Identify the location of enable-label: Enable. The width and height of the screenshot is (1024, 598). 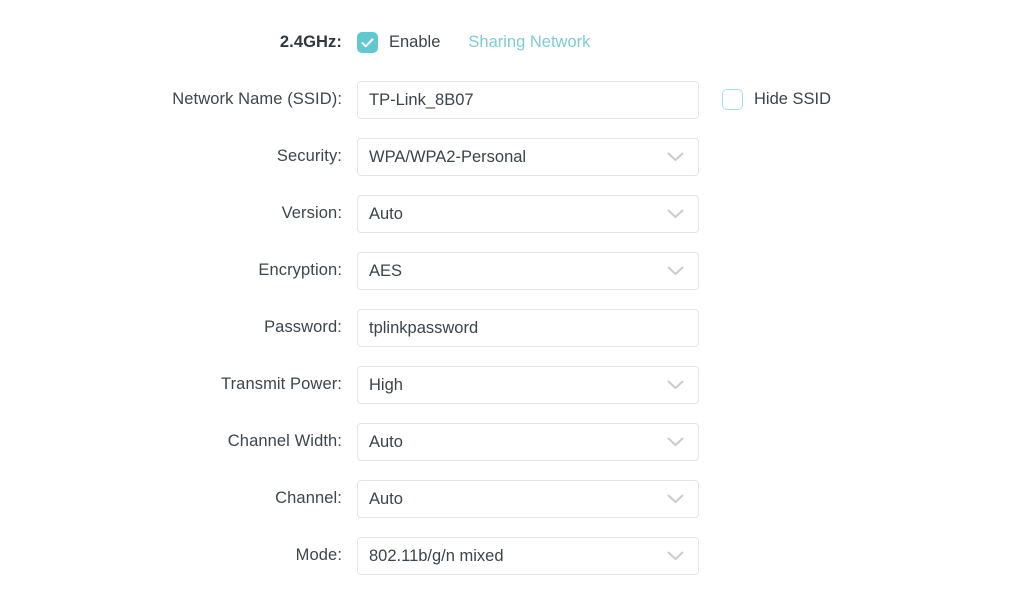
(415, 42).